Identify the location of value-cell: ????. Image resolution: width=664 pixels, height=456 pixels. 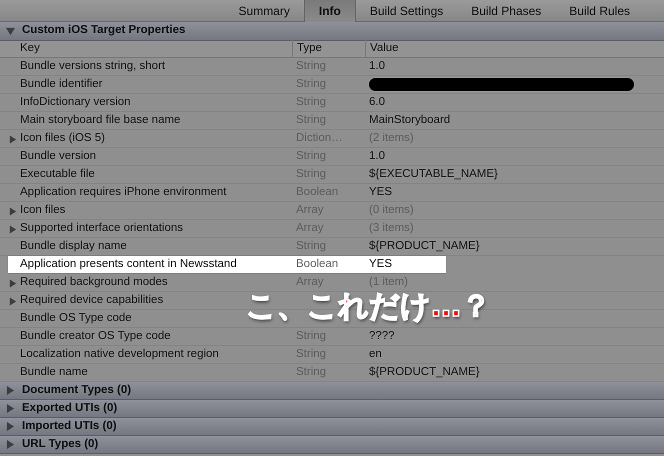
(382, 336).